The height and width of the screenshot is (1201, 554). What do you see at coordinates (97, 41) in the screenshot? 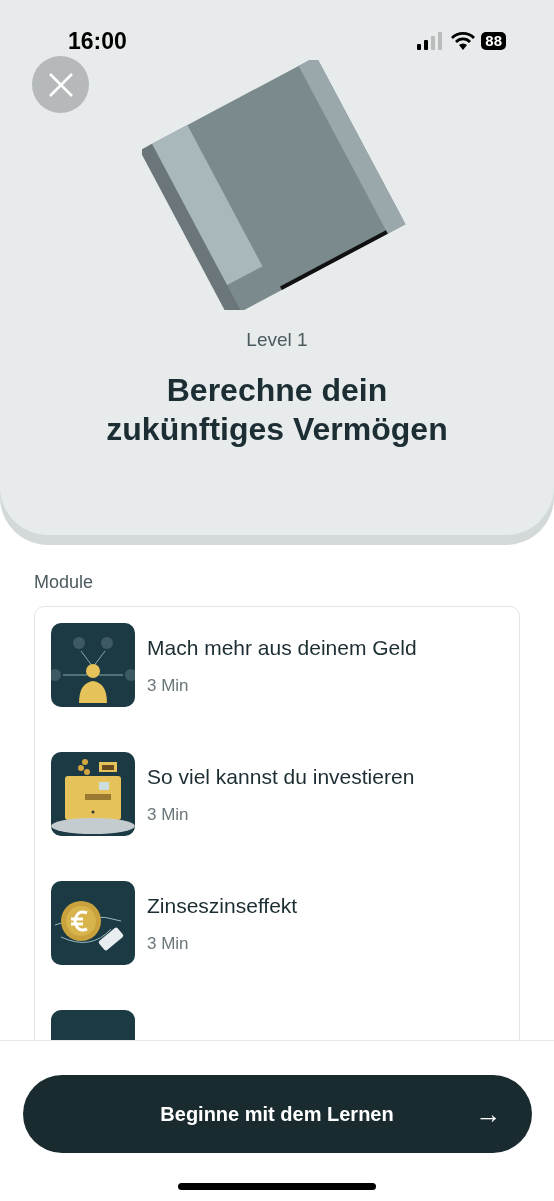
I see `status-time: 16:00` at bounding box center [97, 41].